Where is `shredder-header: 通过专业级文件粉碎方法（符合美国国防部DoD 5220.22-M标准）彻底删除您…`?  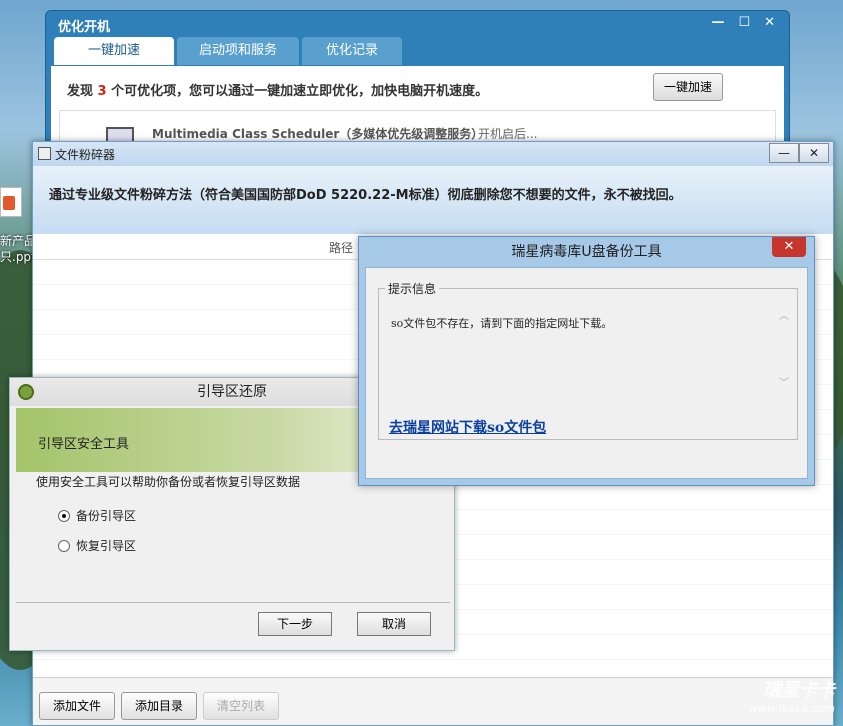 shredder-header: 通过专业级文件粉碎方法（符合美国国防部DoD 5220.22-M标准）彻底删除您… is located at coordinates (433, 200).